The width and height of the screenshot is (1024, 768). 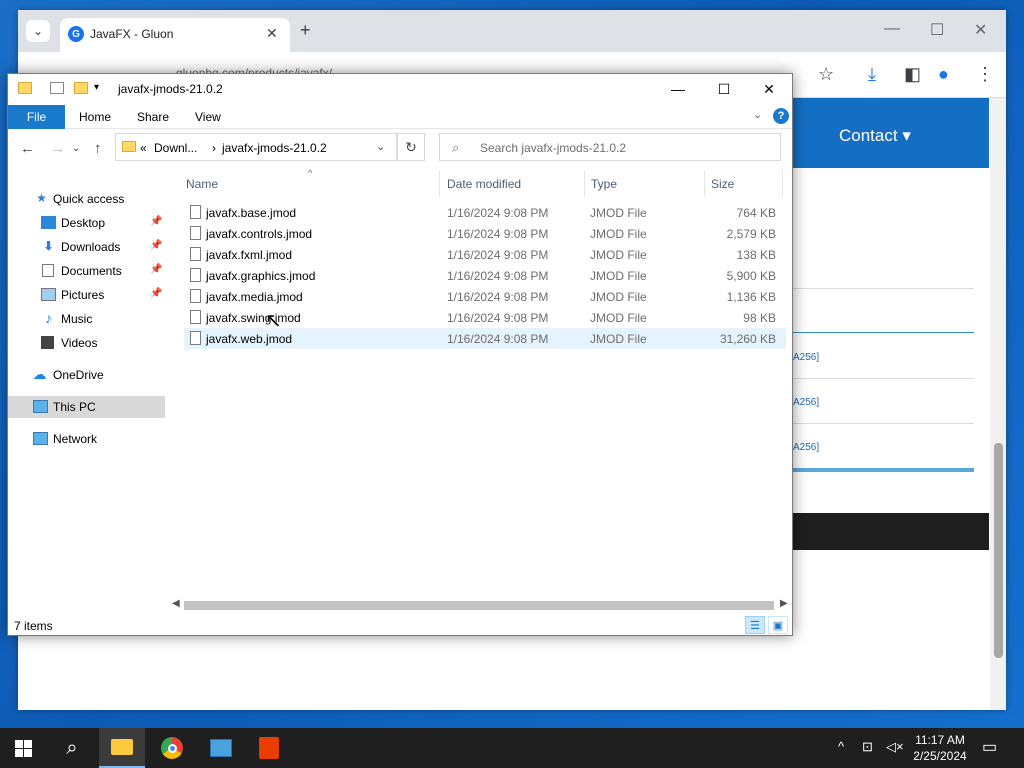 What do you see at coordinates (208, 117) in the screenshot?
I see `ribbon-tab-view: View` at bounding box center [208, 117].